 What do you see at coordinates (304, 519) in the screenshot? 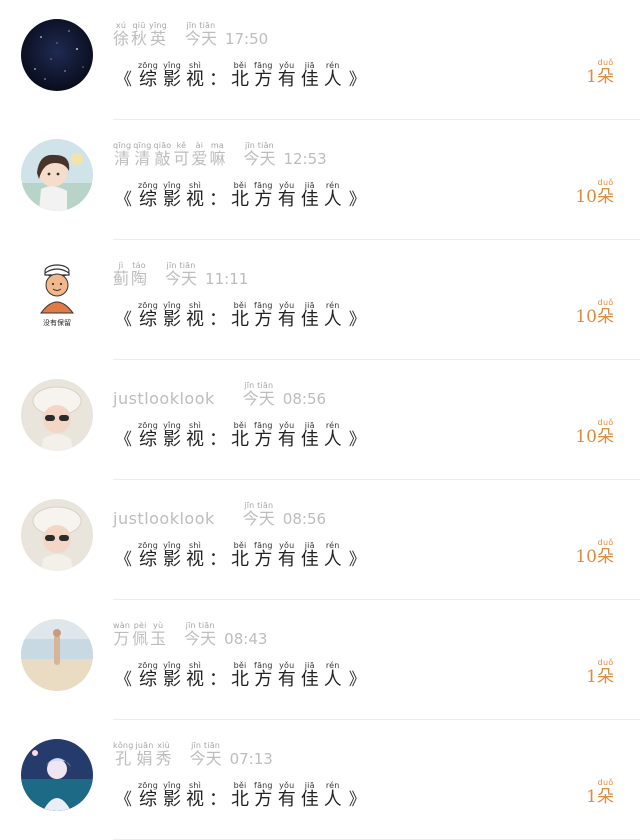
I see `time-label: 08:56` at bounding box center [304, 519].